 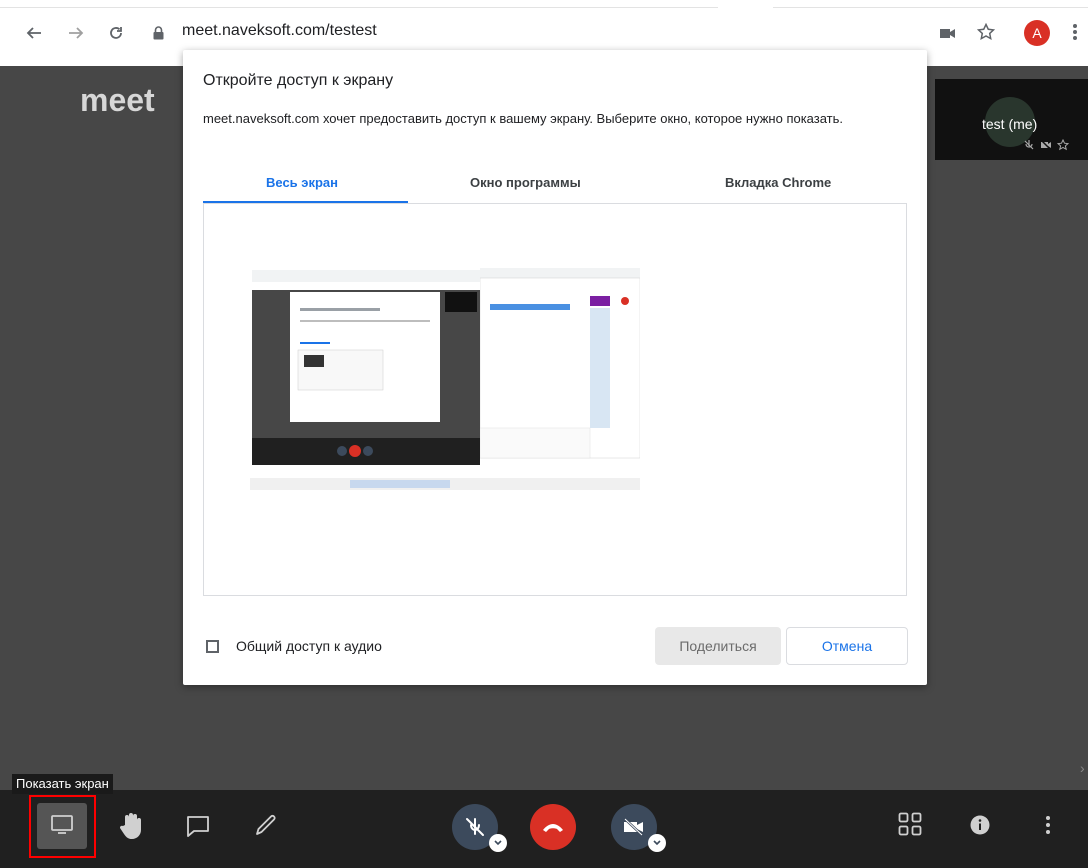 What do you see at coordinates (279, 31) in the screenshot?
I see `address-bar-url: meet.naveksoft.com/testest` at bounding box center [279, 31].